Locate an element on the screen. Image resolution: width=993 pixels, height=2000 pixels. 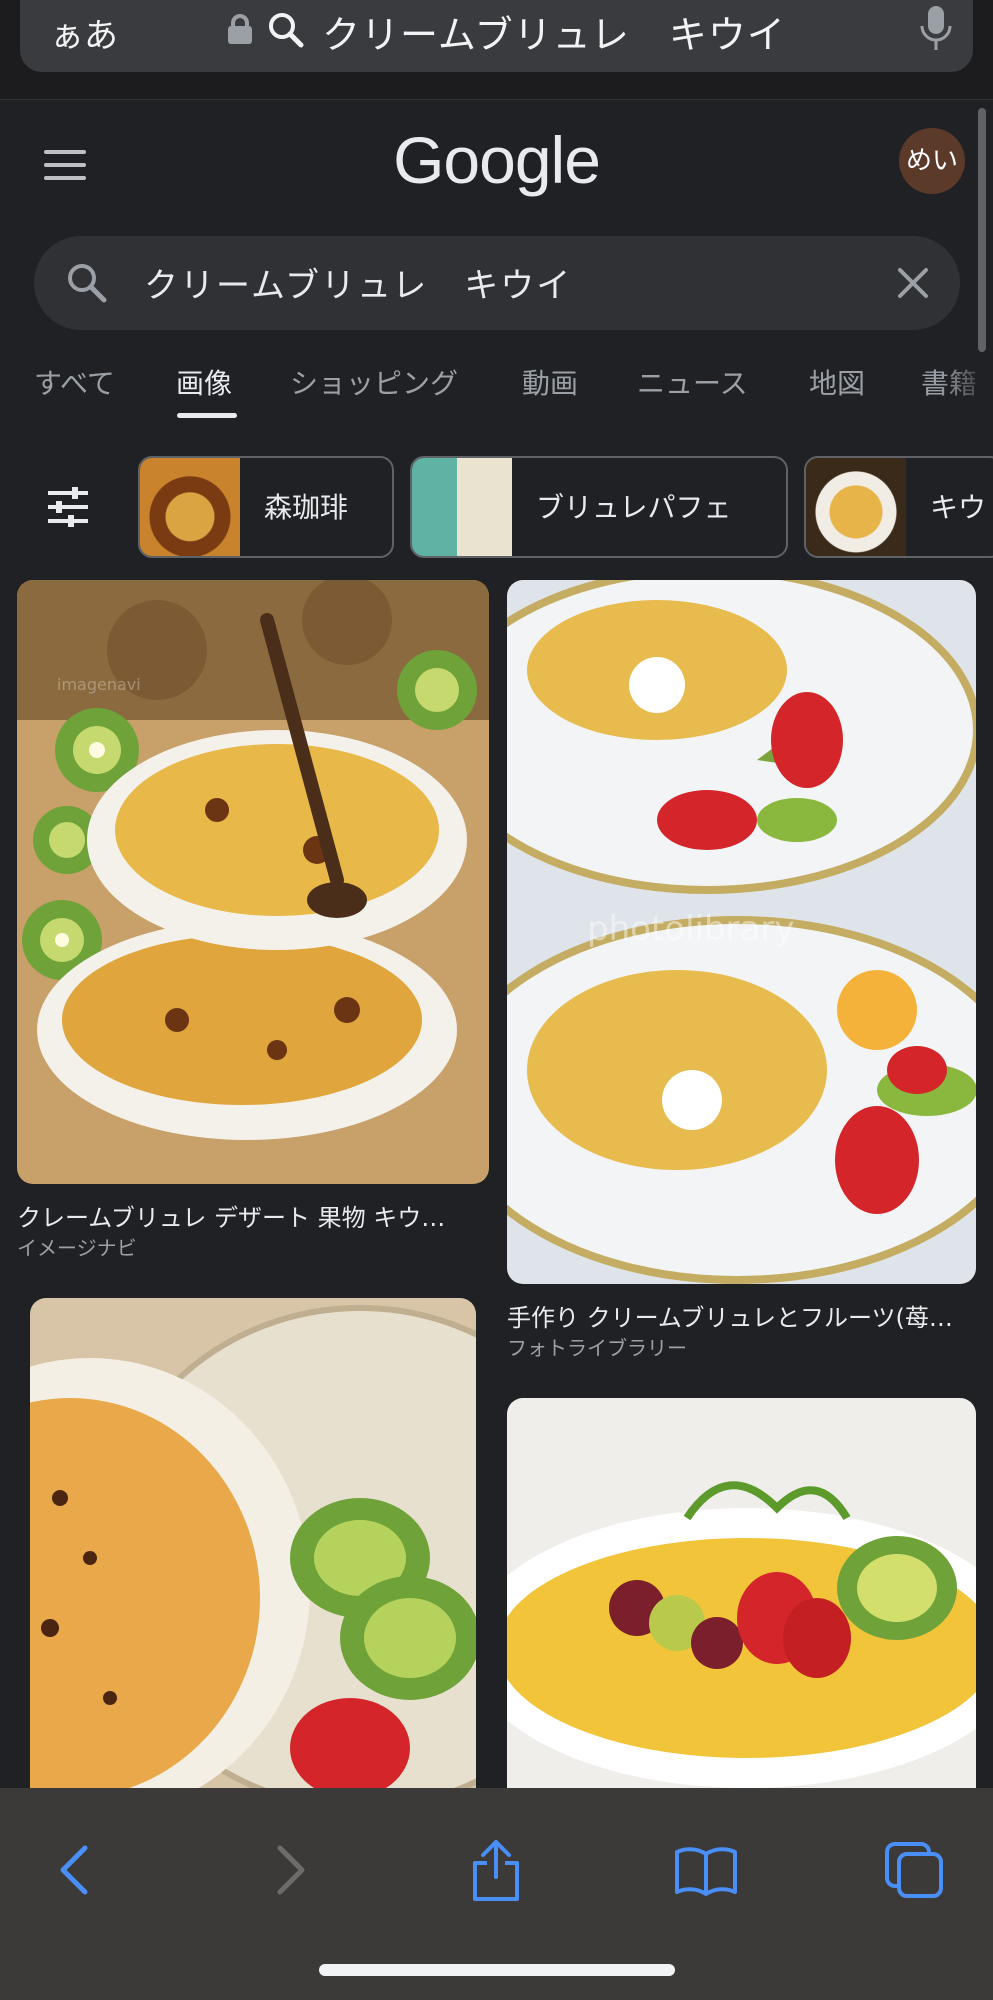
back-button is located at coordinates (75, 1870).